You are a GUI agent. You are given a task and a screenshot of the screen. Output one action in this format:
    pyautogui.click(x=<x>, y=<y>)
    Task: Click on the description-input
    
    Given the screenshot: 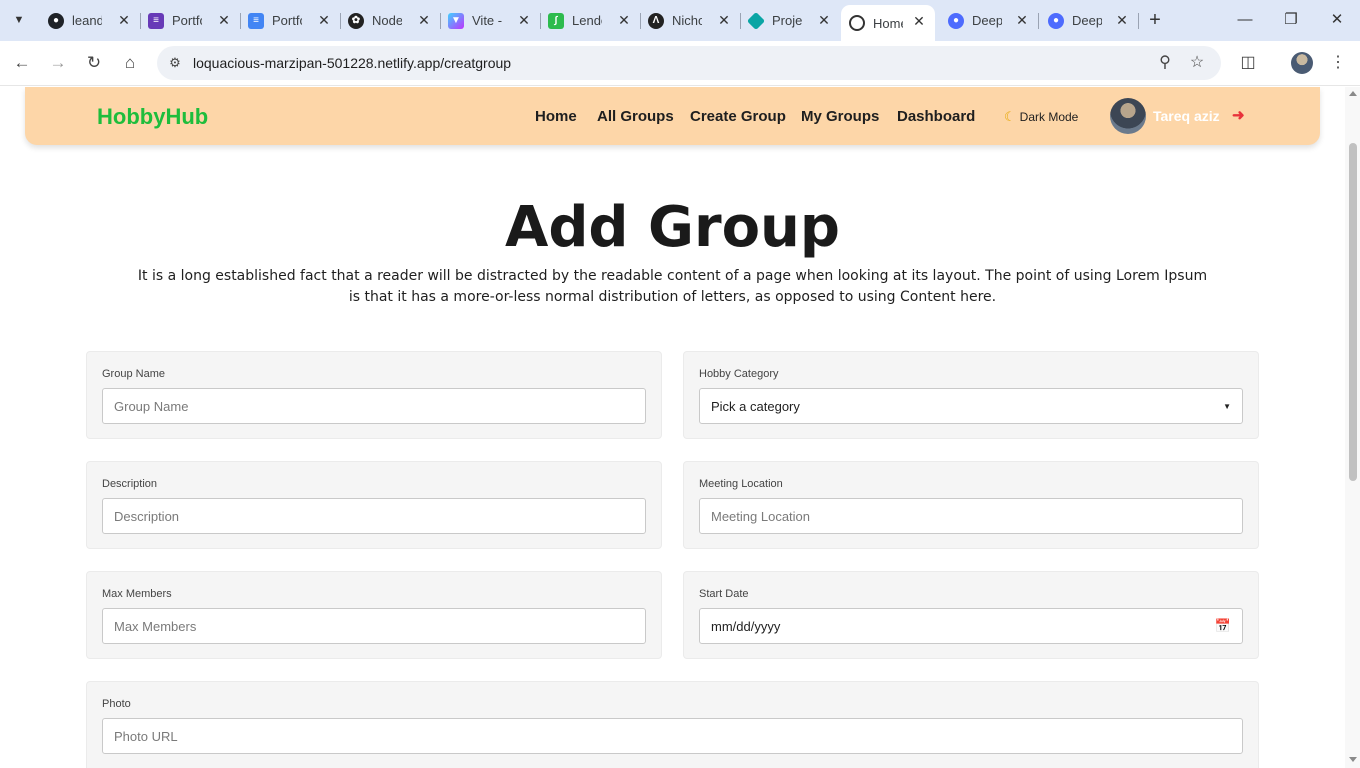 What is the action you would take?
    pyautogui.click(x=374, y=516)
    